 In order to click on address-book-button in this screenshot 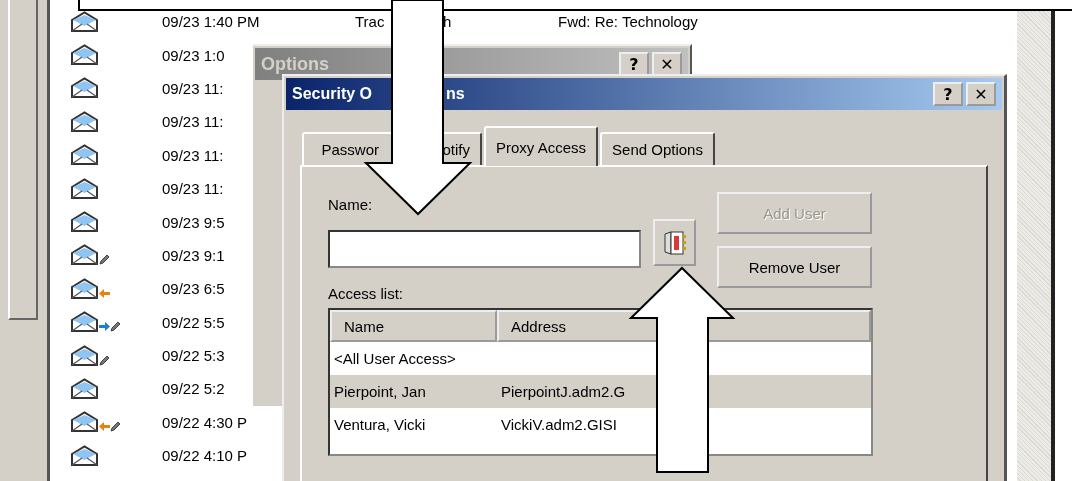, I will do `click(674, 242)`.